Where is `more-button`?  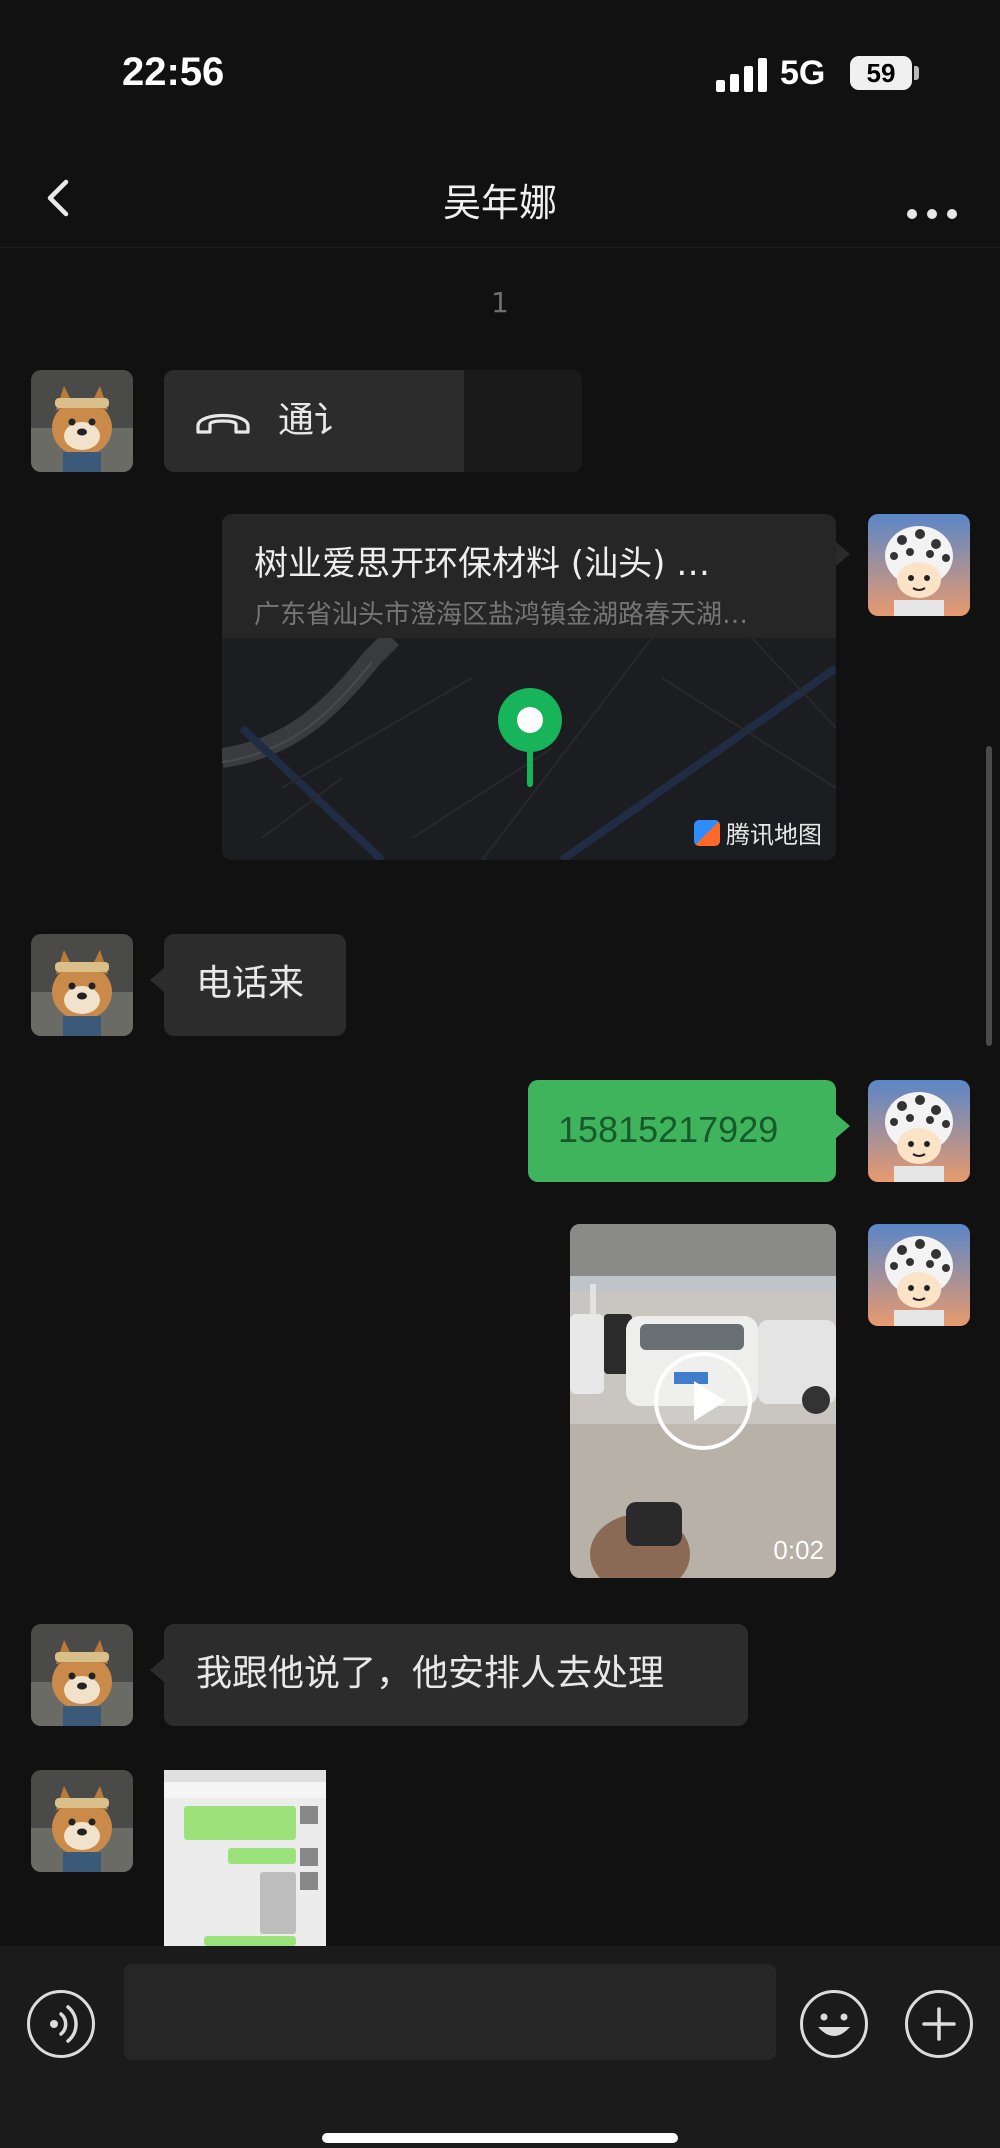 more-button is located at coordinates (932, 197).